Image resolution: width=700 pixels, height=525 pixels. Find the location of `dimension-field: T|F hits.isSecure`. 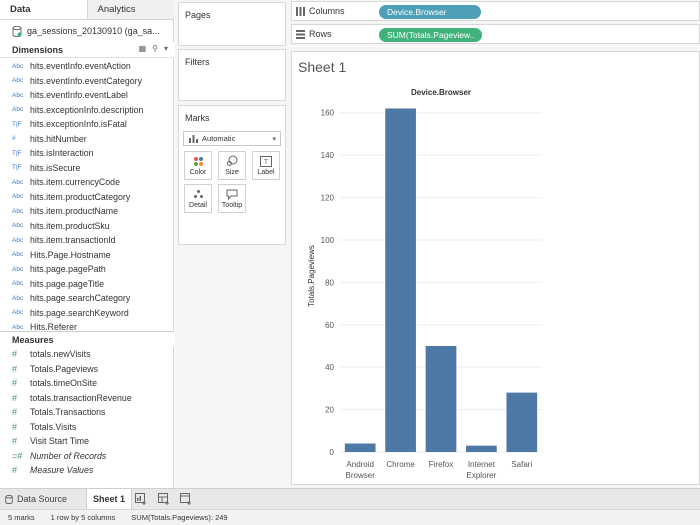

dimension-field: T|F hits.isSecure is located at coordinates (87, 168).